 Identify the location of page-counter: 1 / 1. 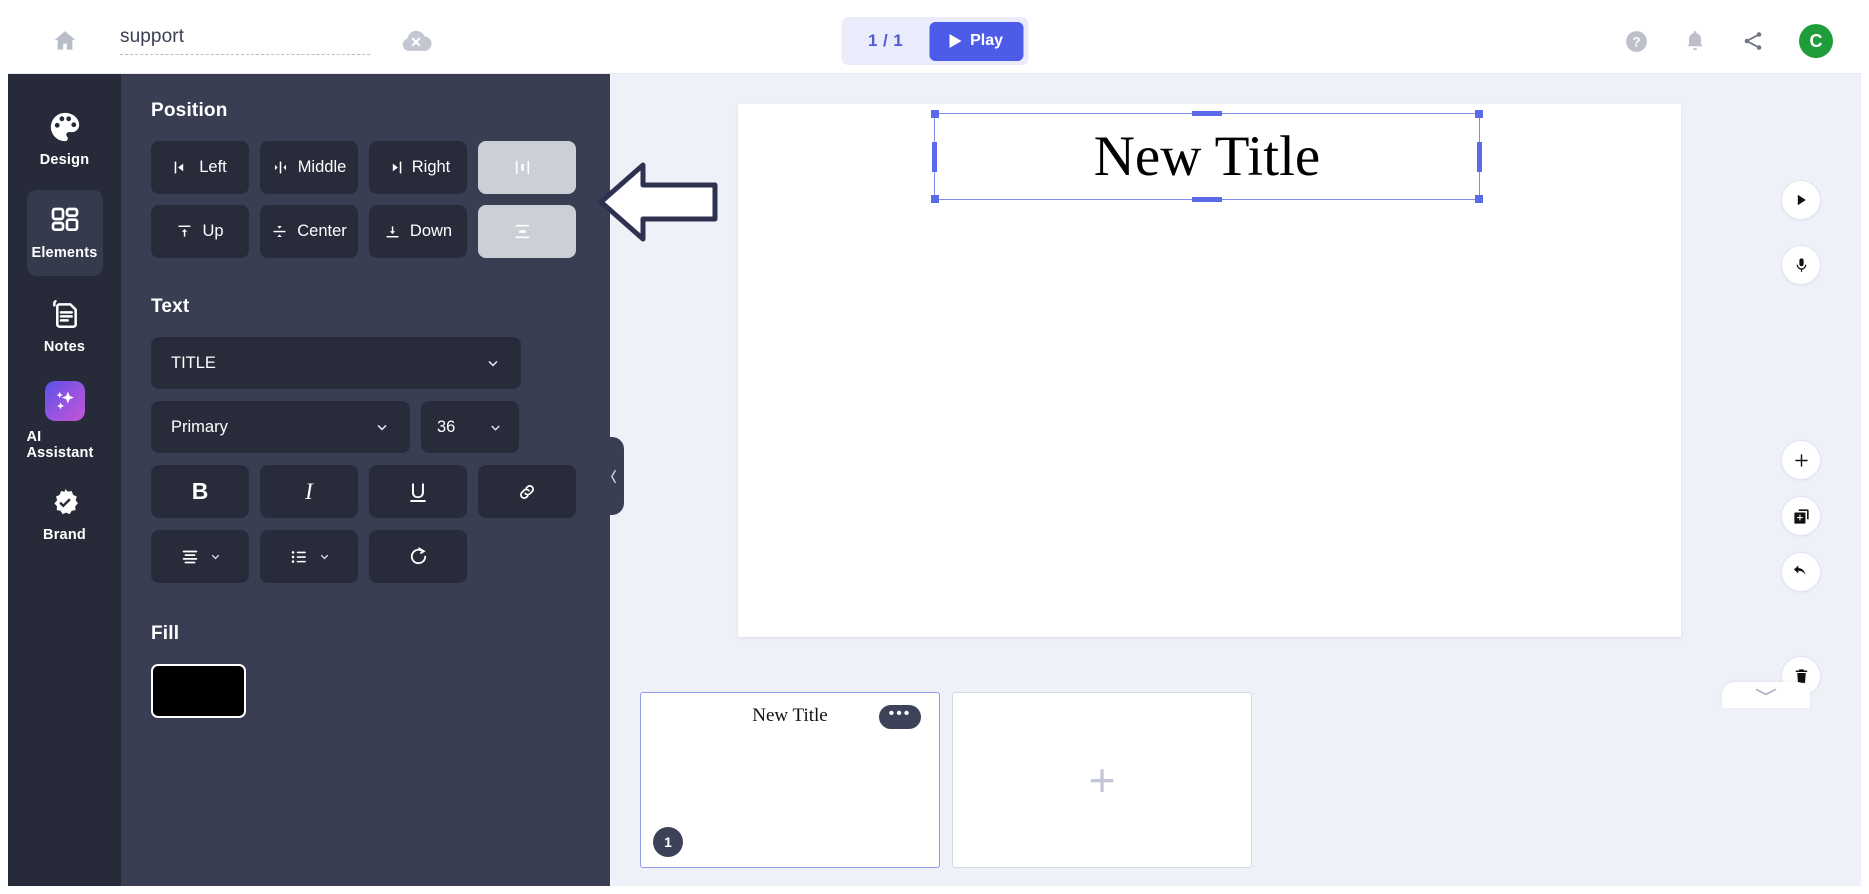
(885, 40).